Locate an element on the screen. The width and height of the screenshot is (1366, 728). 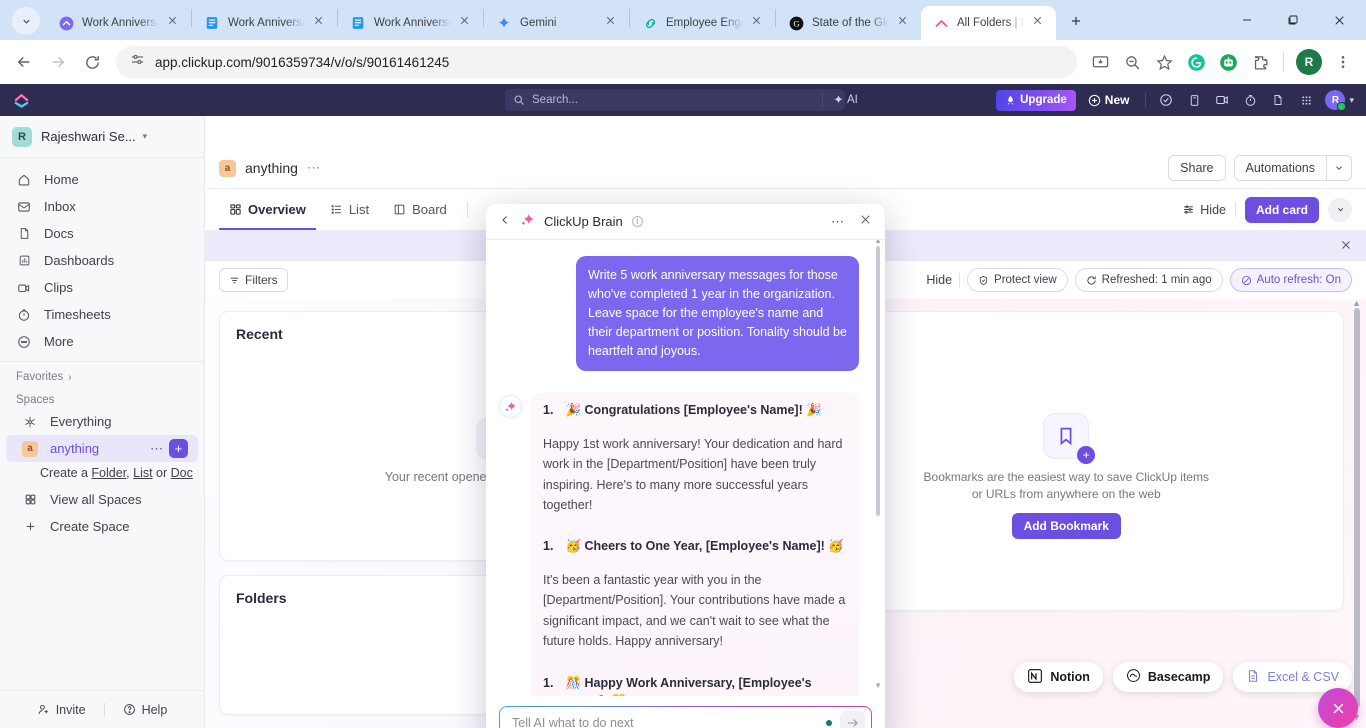
tab-search-button is located at coordinates (26, 21).